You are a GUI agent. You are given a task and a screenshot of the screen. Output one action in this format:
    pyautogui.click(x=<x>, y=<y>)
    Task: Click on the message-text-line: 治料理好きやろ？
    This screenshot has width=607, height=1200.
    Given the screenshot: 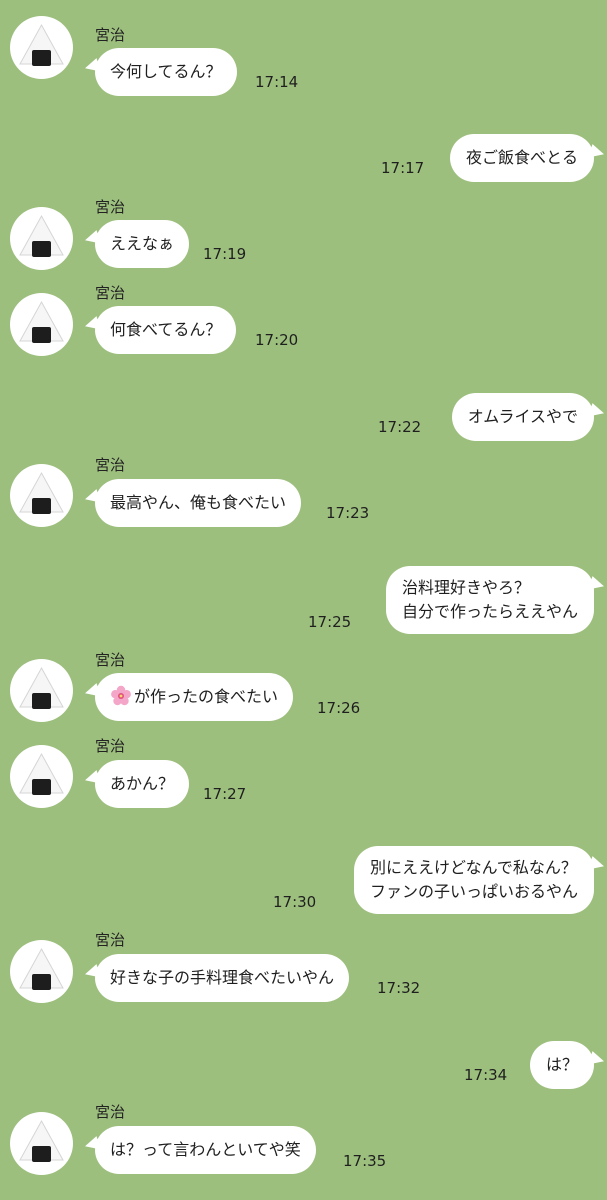 What is the action you would take?
    pyautogui.click(x=465, y=587)
    